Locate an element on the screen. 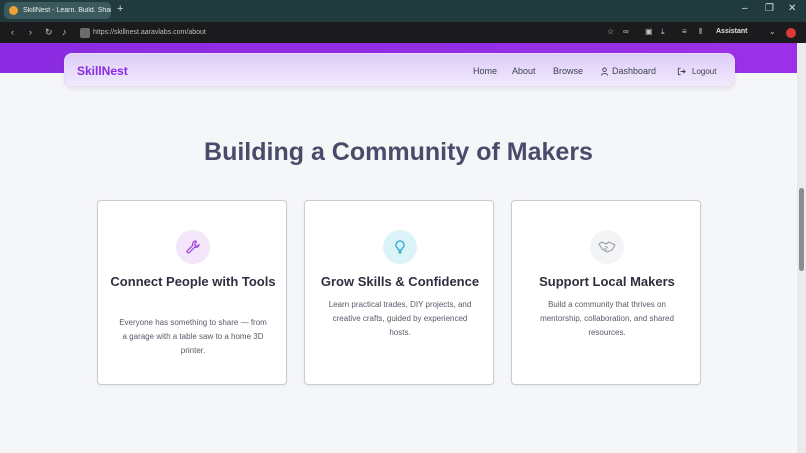  nav-dashboard-link: Dashboard is located at coordinates (628, 71).